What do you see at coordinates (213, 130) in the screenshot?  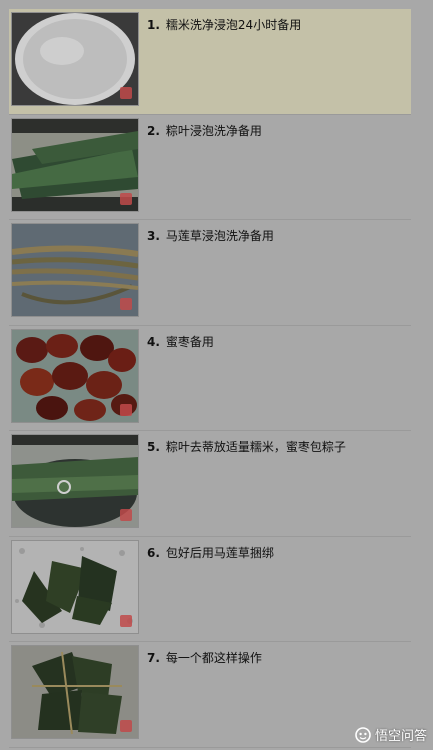 I see `step-description: 粽叶浸泡洗净备用` at bounding box center [213, 130].